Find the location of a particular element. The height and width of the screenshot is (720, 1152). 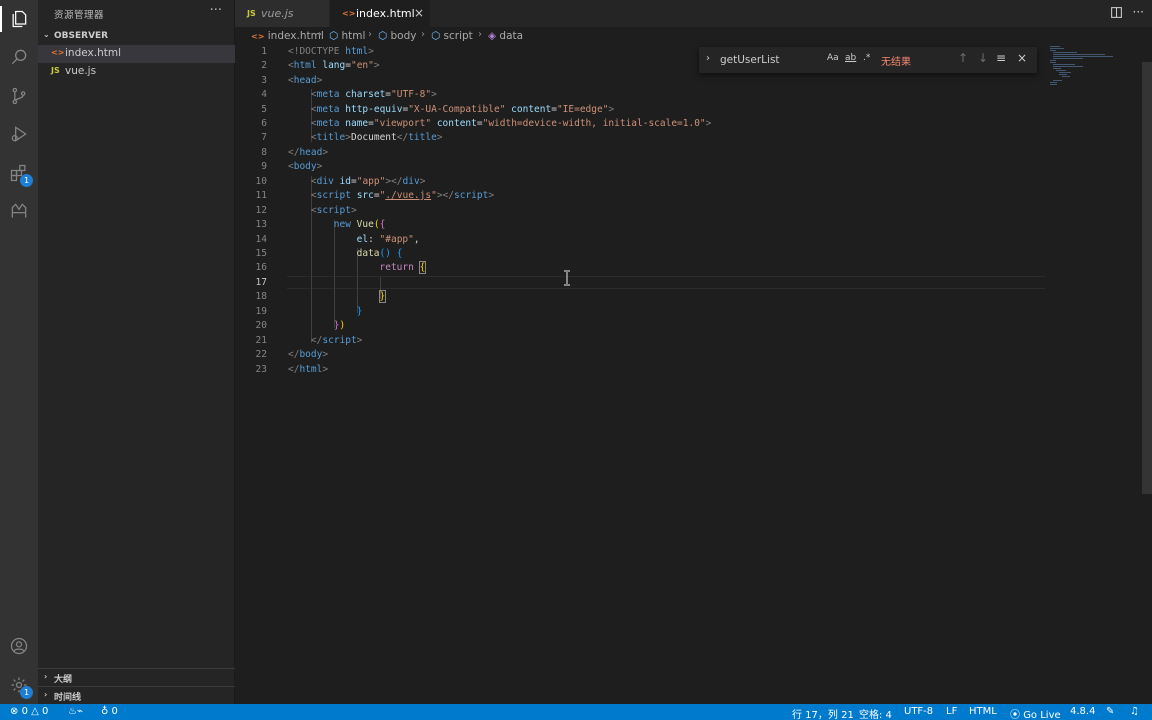

match-case-icon: Aa is located at coordinates (833, 58).